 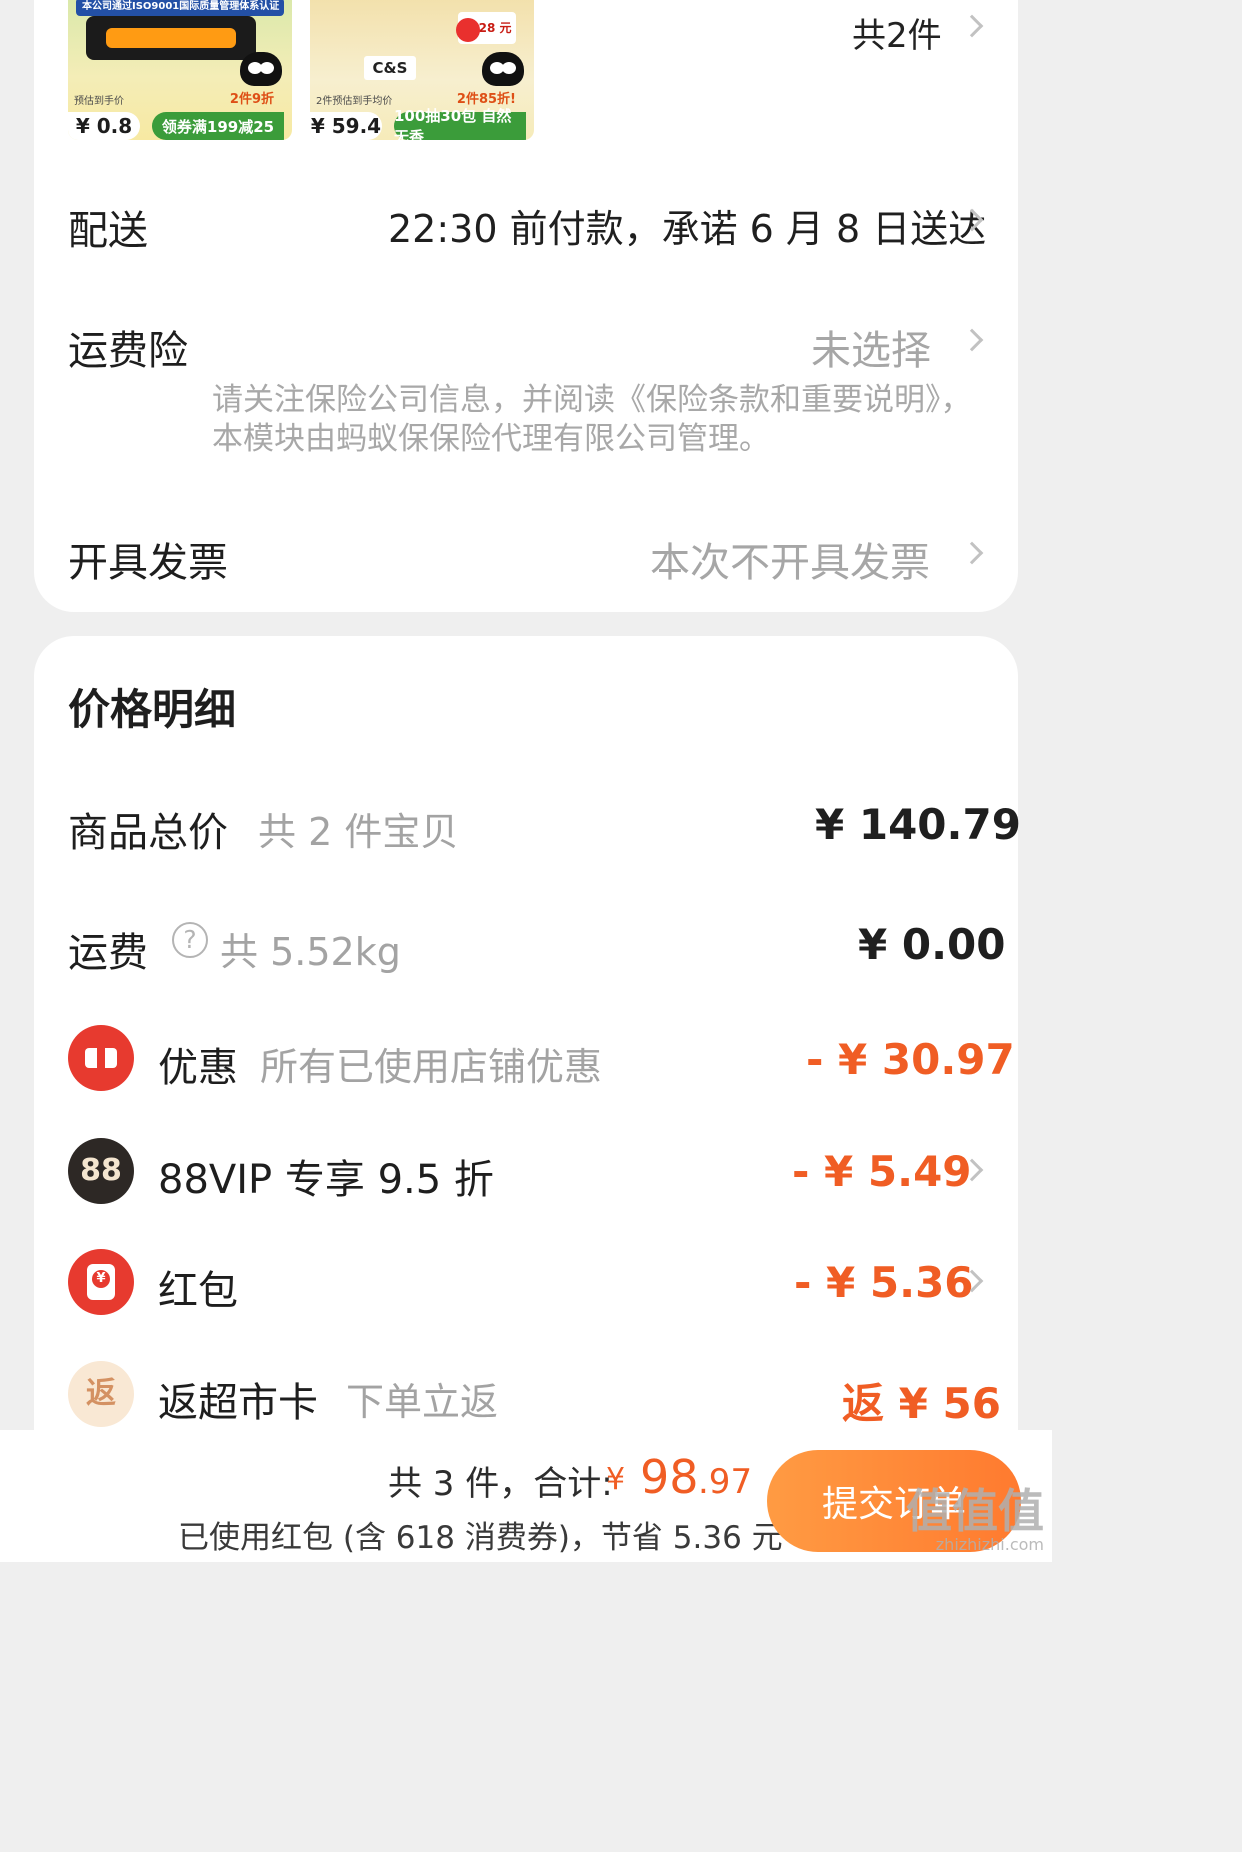 What do you see at coordinates (171, 38) in the screenshot?
I see `product-1-image-banner` at bounding box center [171, 38].